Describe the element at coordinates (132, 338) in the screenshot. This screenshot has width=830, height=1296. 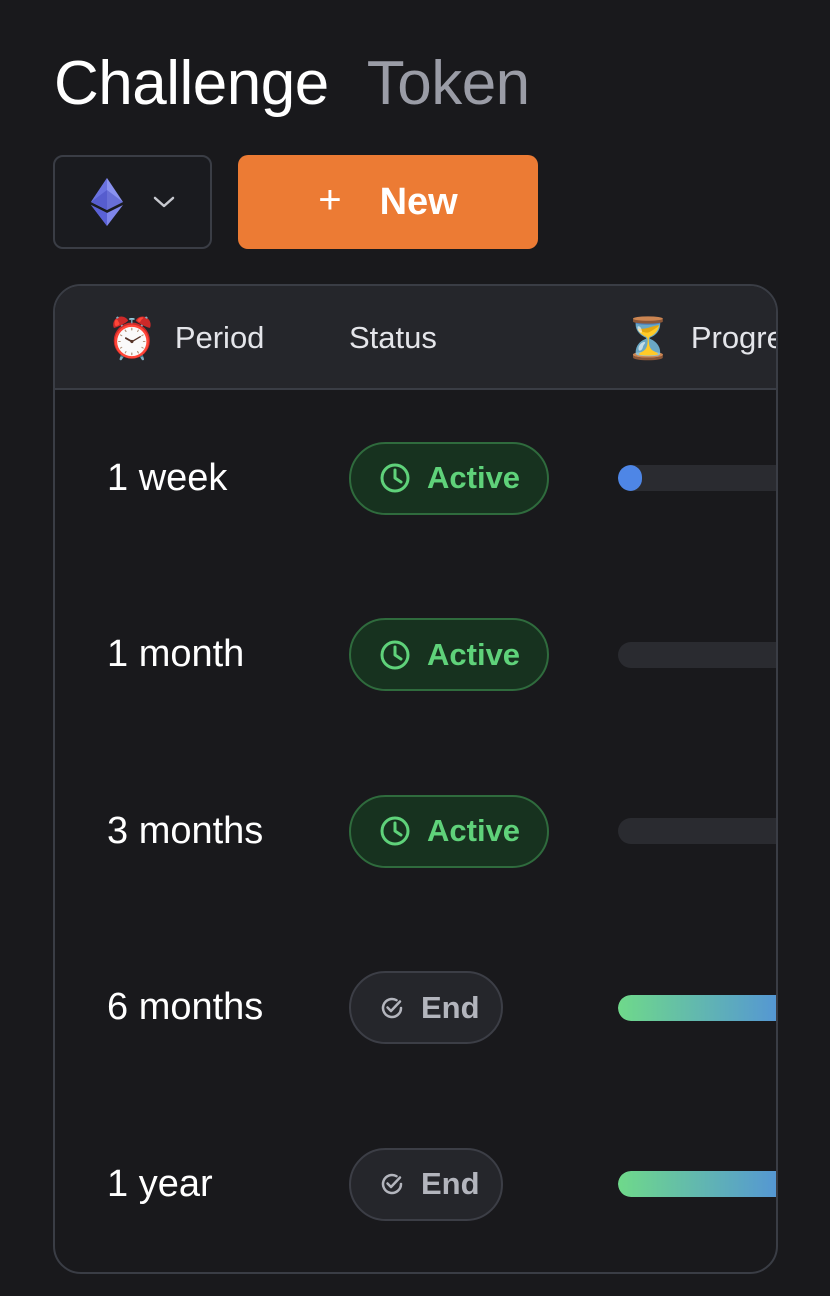
I see `alarm-clock-icon: ⏰` at that location.